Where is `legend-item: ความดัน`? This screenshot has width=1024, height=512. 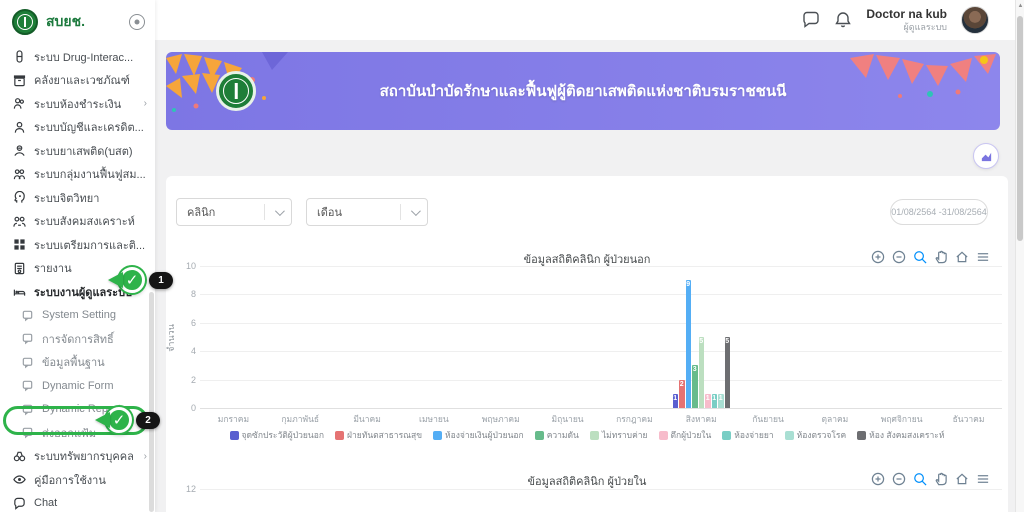 legend-item: ความดัน is located at coordinates (556, 435).